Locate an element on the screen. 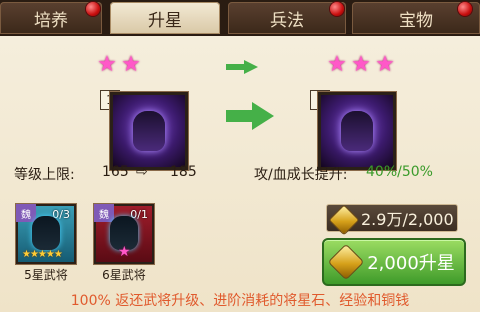 The height and width of the screenshot is (312, 480). refund-note: 100% 返还武将升级、进阶消耗的将星石、经验和铜钱 is located at coordinates (240, 301).